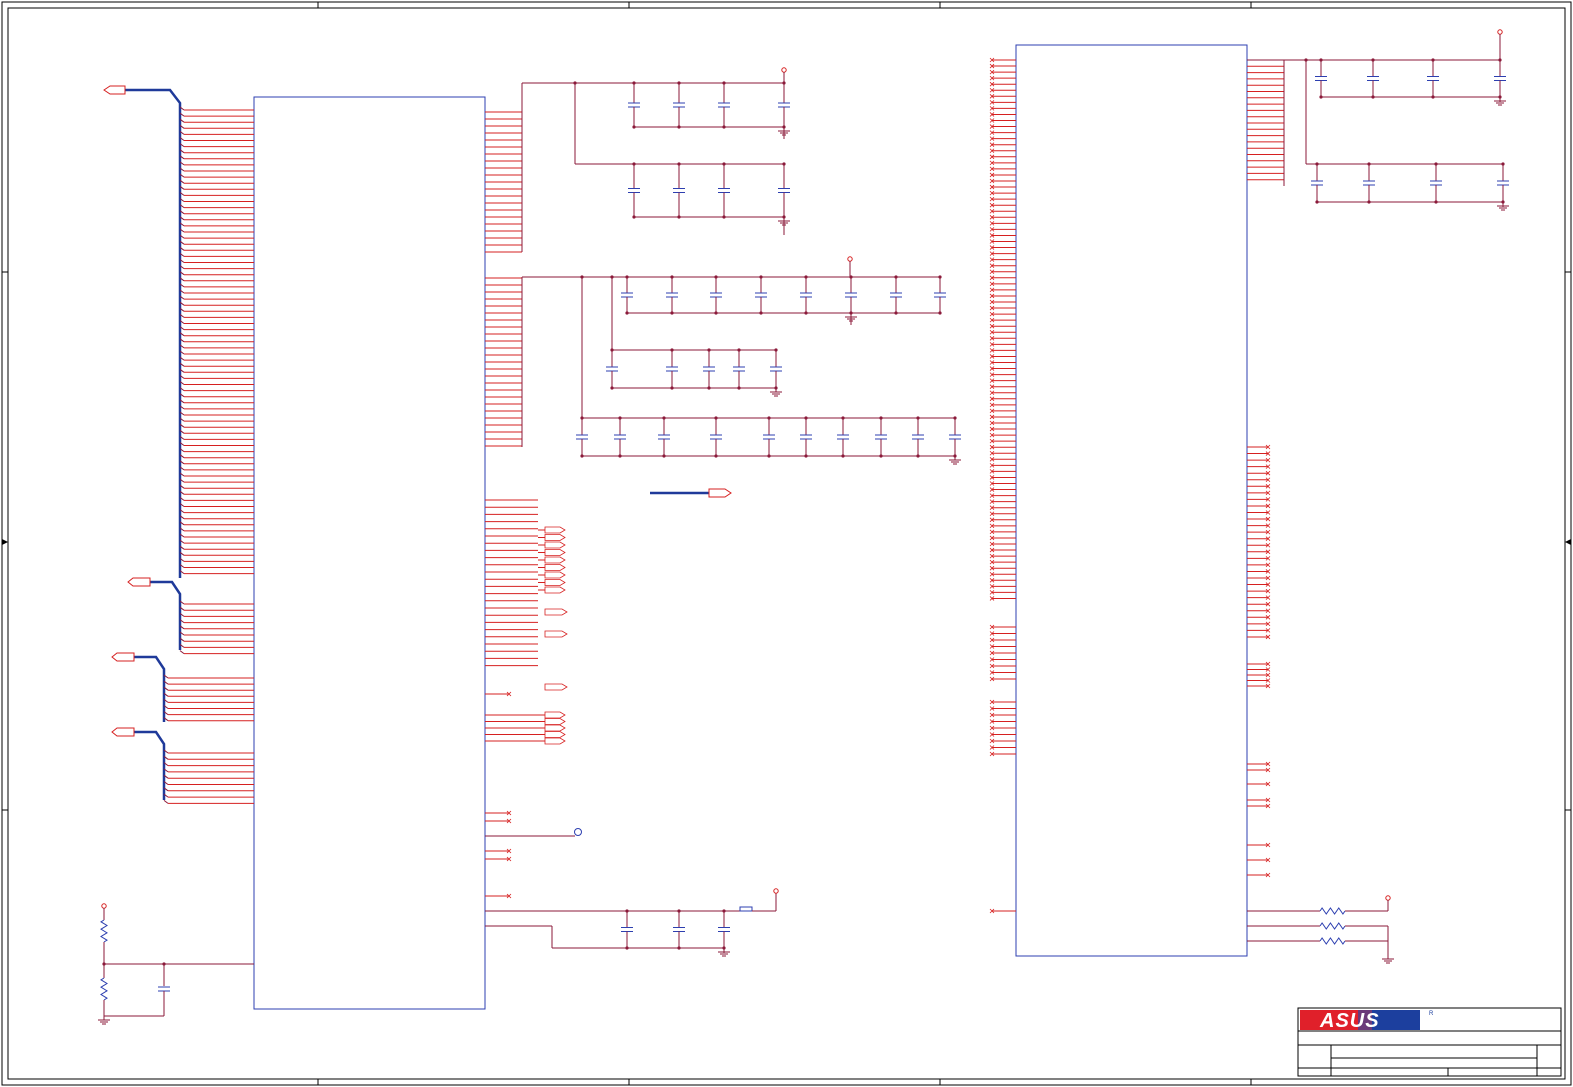 The height and width of the screenshot is (1087, 1573). I want to click on zone-arrow-left, so click(5, 542).